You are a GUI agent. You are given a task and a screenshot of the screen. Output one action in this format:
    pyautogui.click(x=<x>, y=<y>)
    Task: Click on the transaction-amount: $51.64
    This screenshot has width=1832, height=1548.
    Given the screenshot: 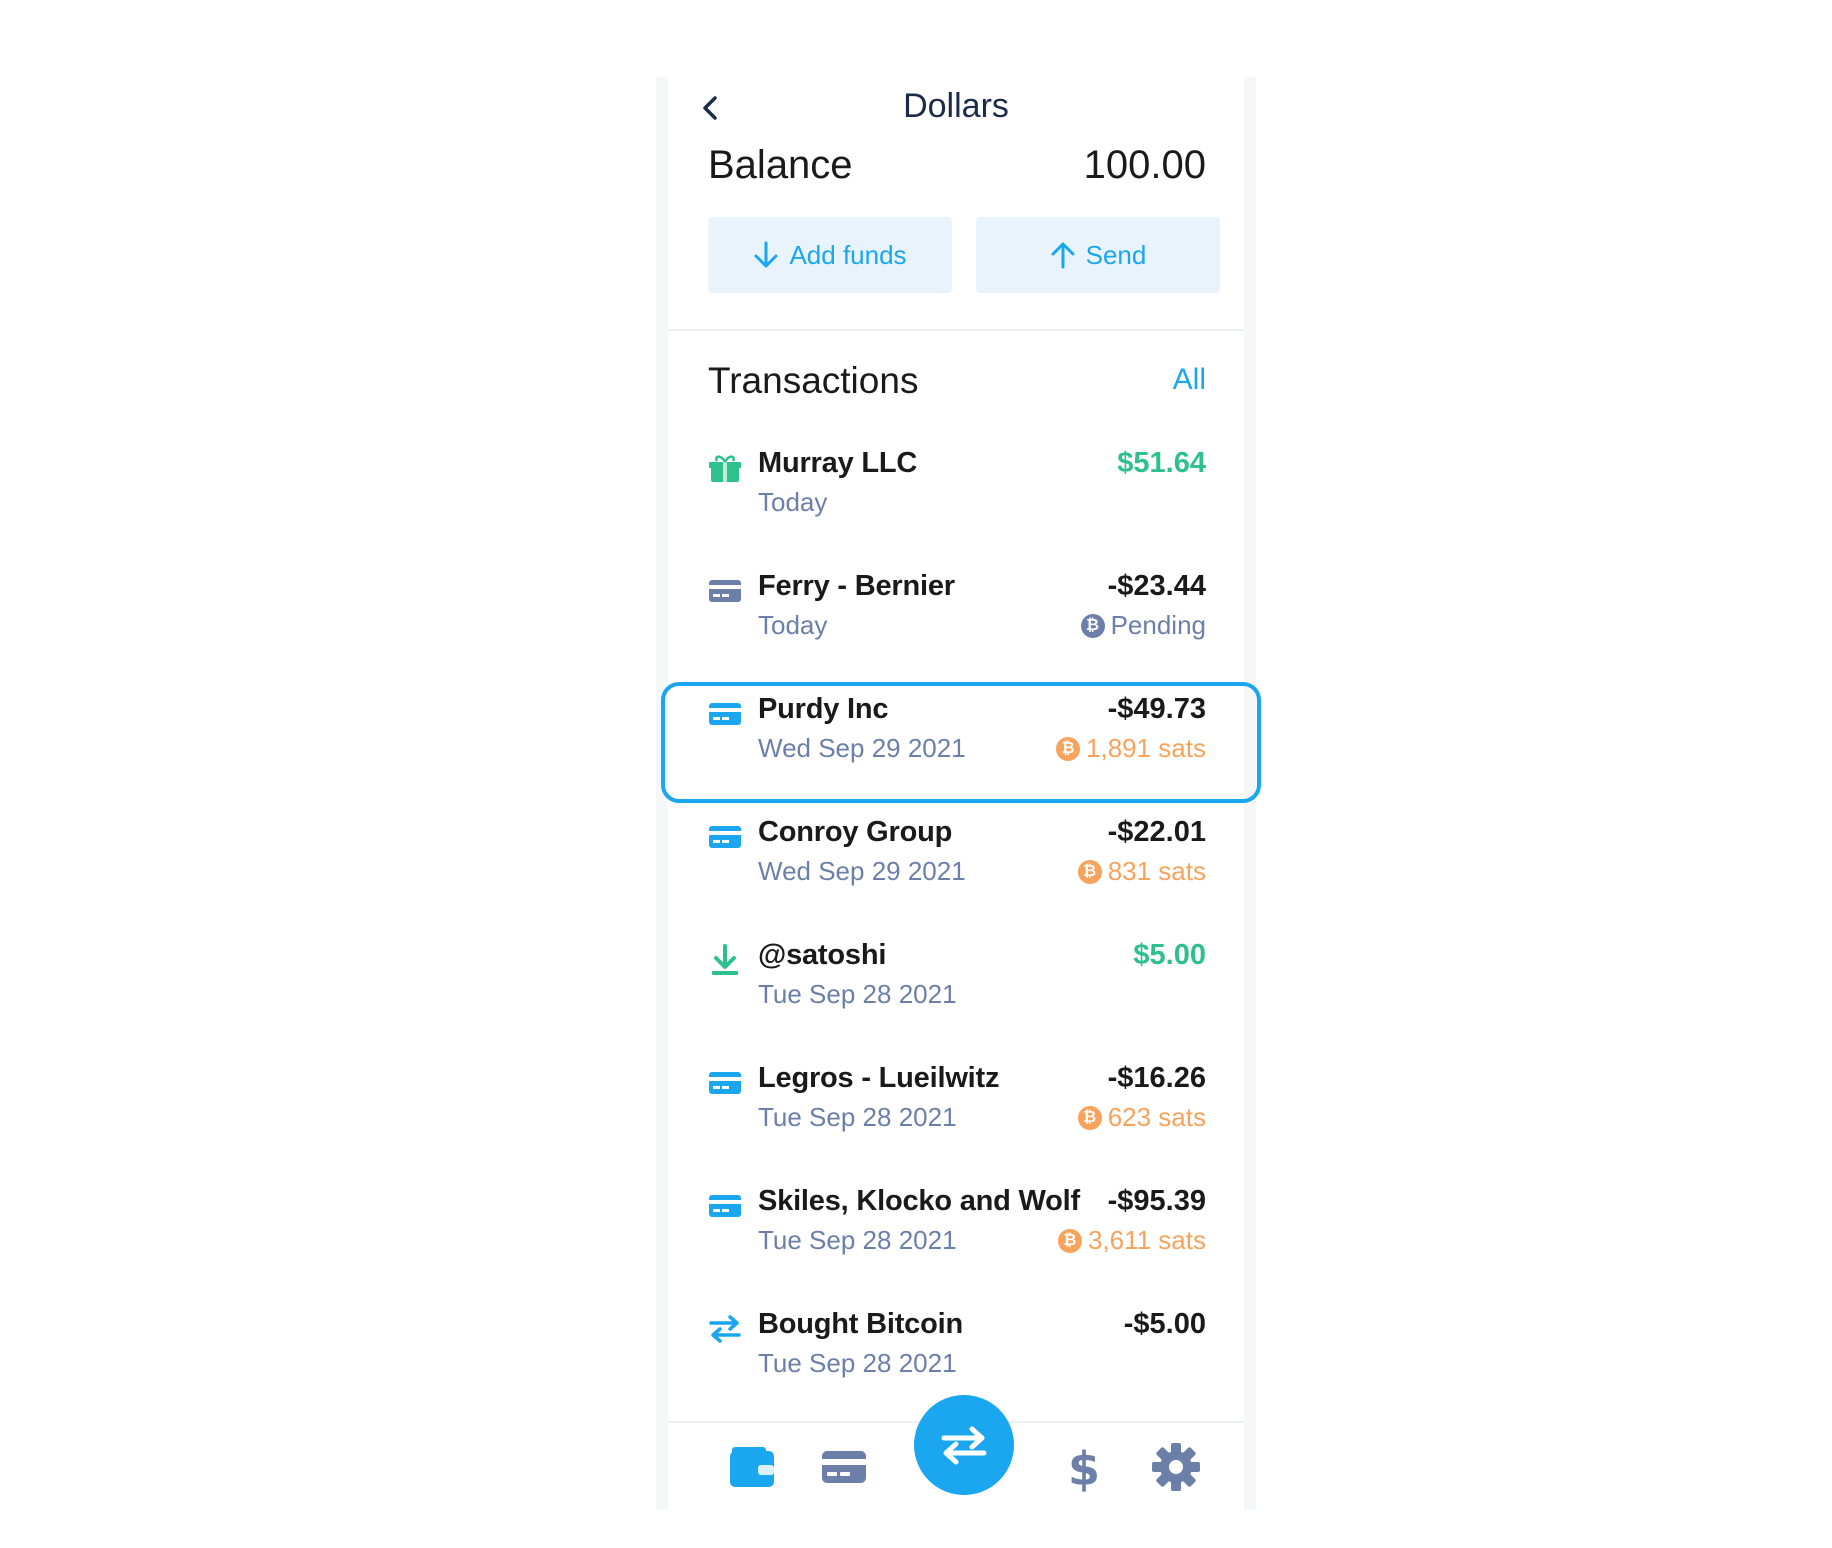 What is the action you would take?
    pyautogui.click(x=1161, y=463)
    